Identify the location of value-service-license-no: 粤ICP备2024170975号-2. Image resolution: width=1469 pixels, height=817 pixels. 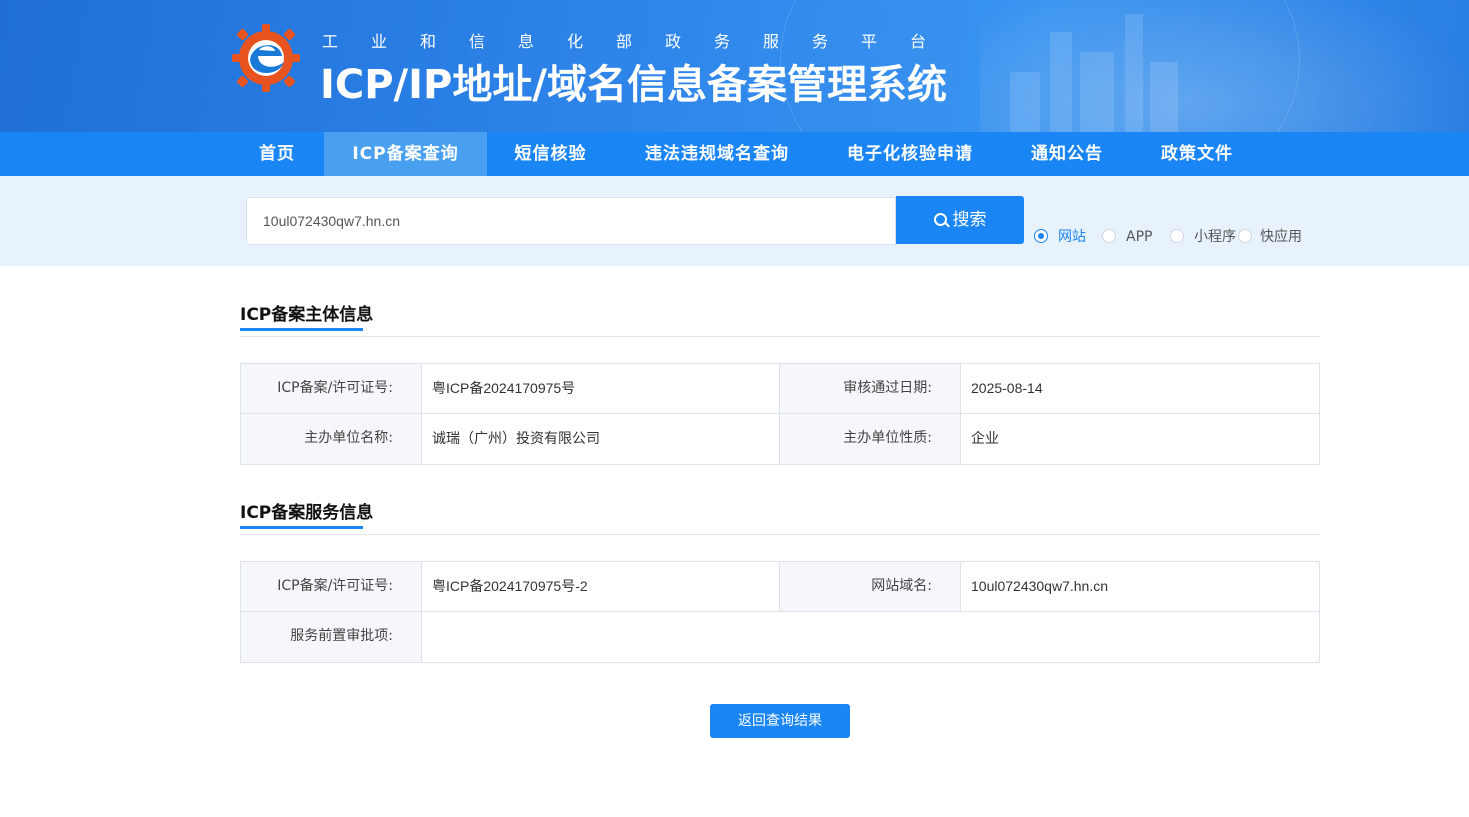
(601, 586).